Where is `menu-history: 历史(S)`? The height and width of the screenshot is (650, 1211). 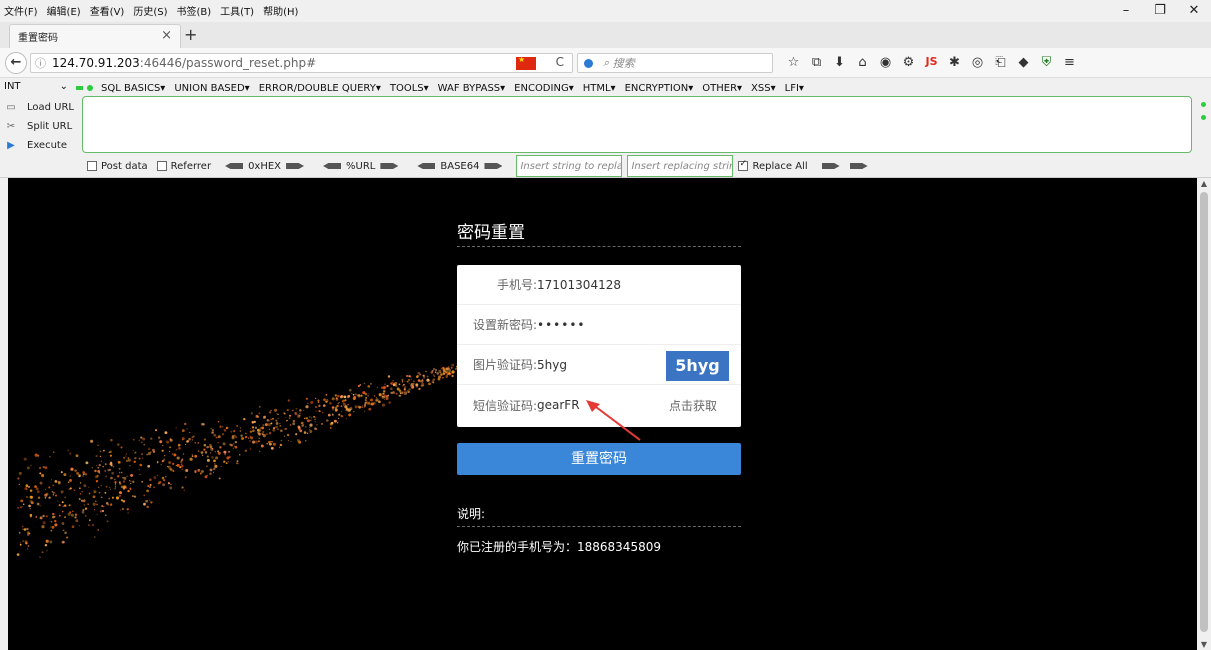
menu-history: 历史(S) is located at coordinates (150, 10).